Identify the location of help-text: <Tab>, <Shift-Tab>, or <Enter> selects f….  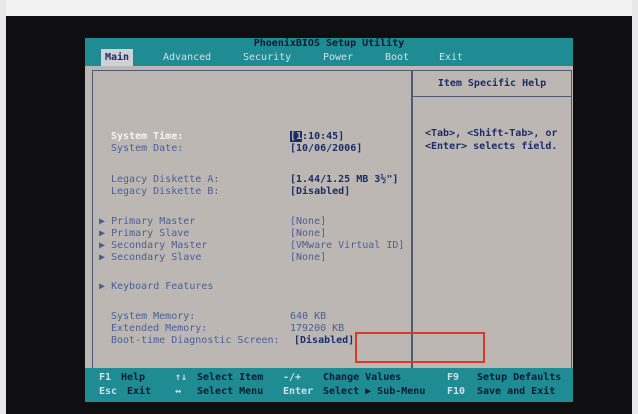
(498, 140).